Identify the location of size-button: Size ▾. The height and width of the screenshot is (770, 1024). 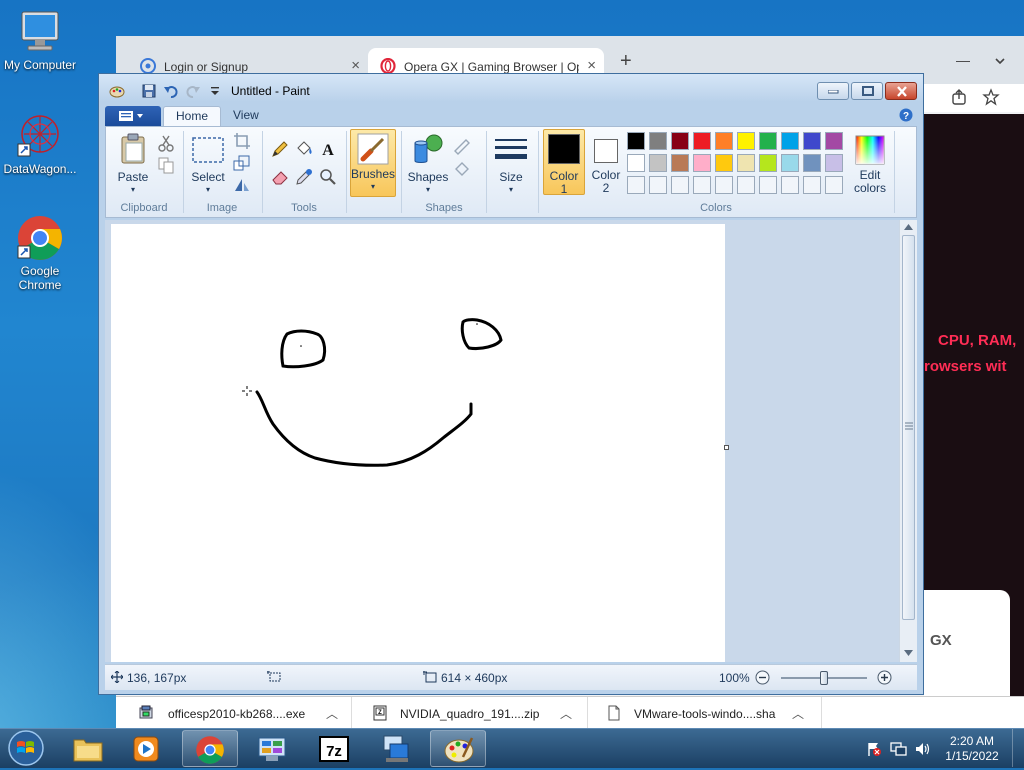
(511, 164).